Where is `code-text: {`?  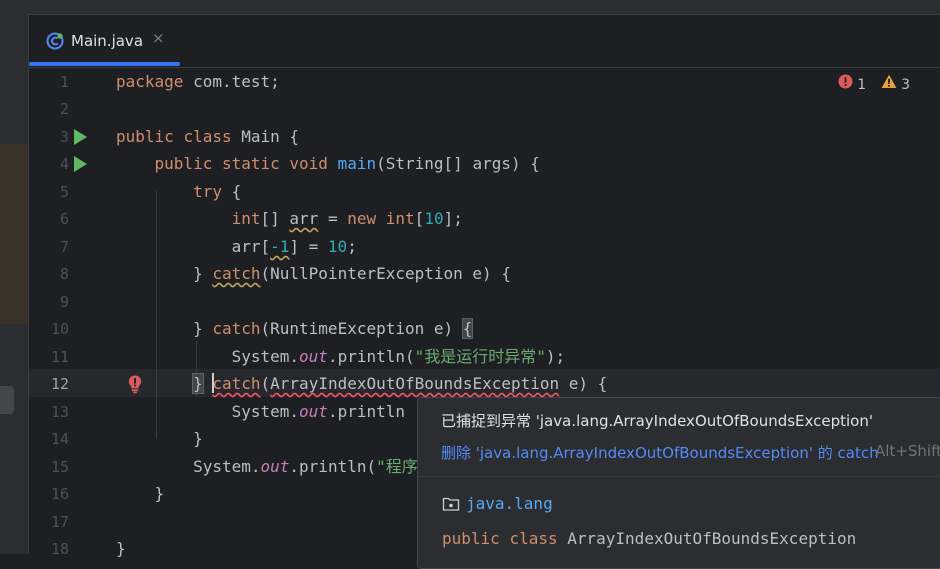
code-text: { is located at coordinates (231, 191).